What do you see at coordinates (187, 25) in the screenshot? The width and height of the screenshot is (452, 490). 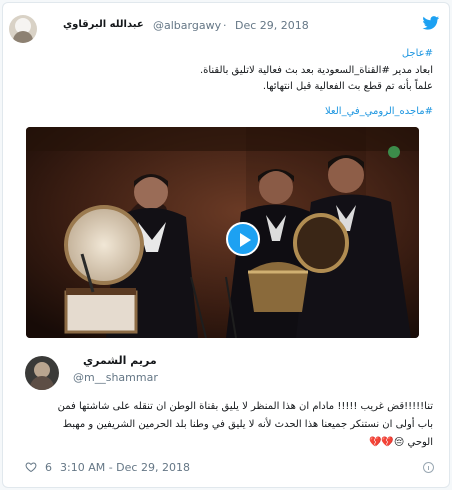 I see `author-handle: @albargawy` at bounding box center [187, 25].